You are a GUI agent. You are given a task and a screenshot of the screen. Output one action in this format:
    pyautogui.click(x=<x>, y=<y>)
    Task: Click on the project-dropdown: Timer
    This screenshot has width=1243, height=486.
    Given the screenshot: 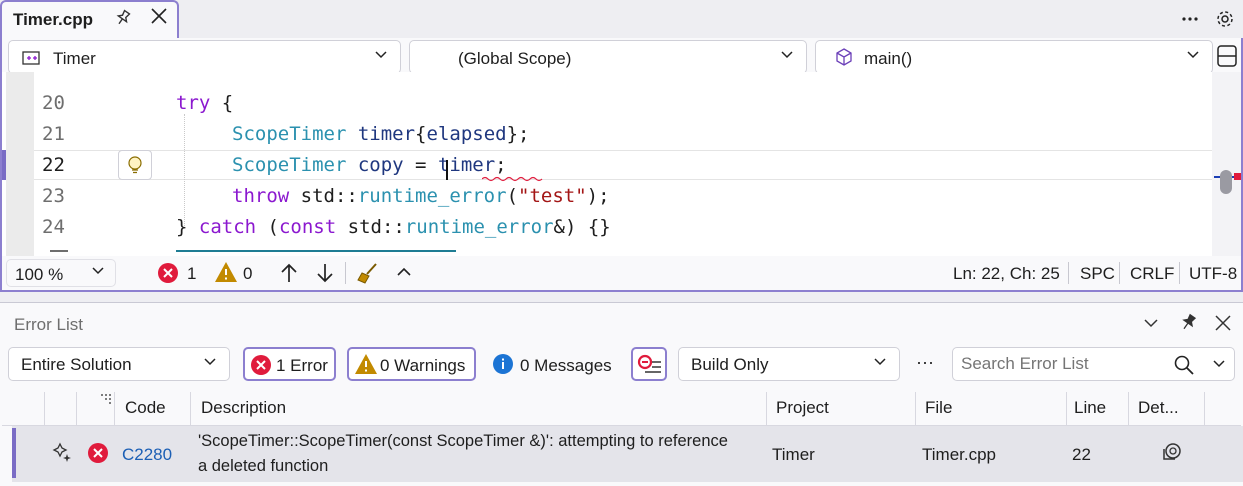 What is the action you would take?
    pyautogui.click(x=204, y=57)
    